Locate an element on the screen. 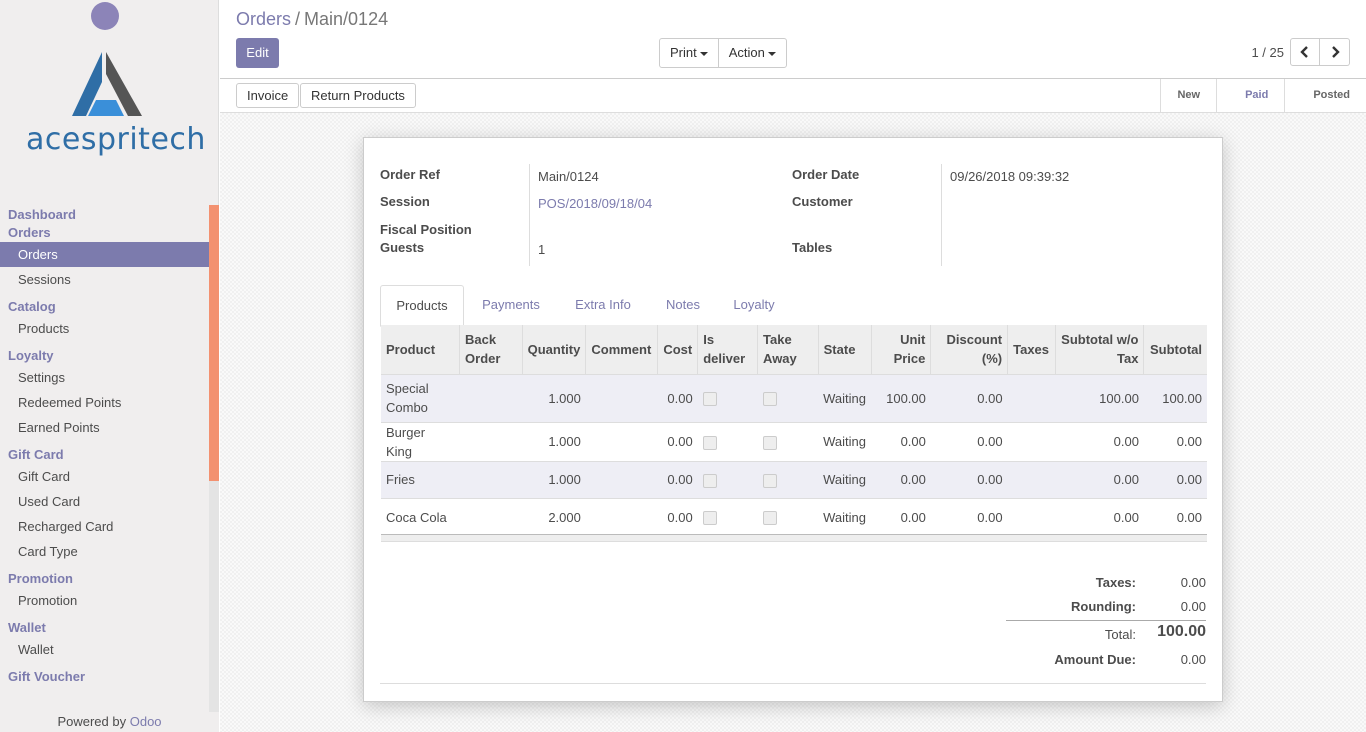 The height and width of the screenshot is (732, 1366). user-avatar is located at coordinates (105, 16).